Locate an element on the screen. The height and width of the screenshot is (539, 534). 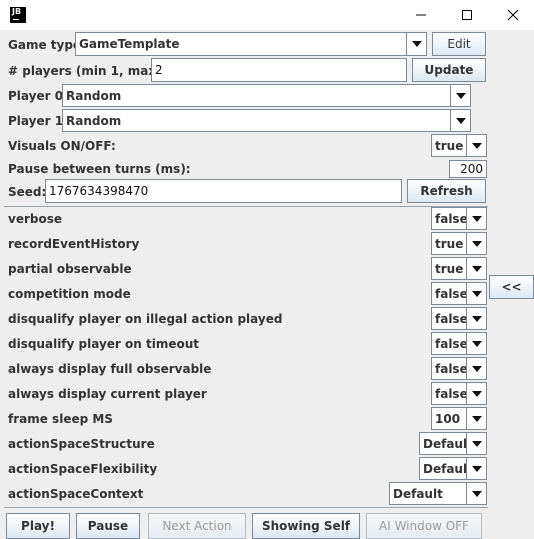
maximize-button is located at coordinates (467, 15).